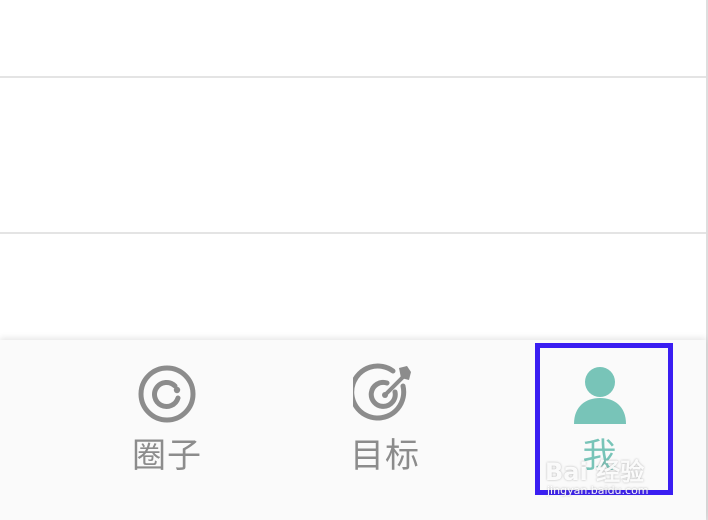  Describe the element at coordinates (167, 394) in the screenshot. I see `circle-icon` at that location.